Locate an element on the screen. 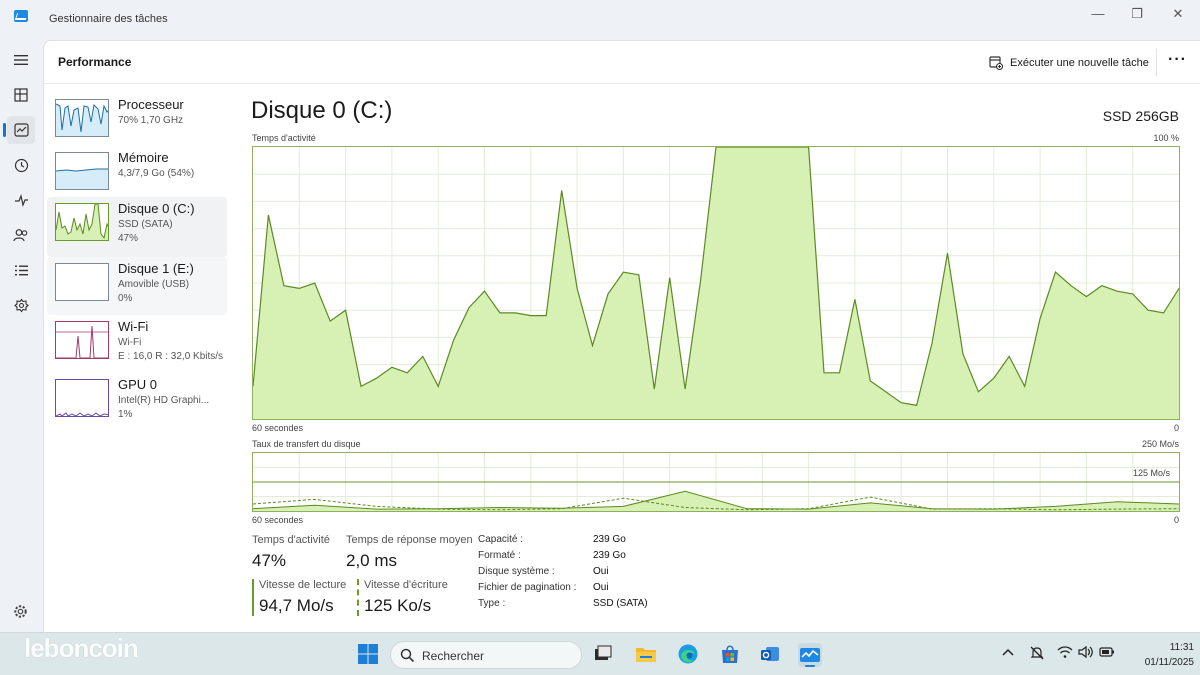 This screenshot has height=675, width=1200. speaker-icon is located at coordinates (1085, 652).